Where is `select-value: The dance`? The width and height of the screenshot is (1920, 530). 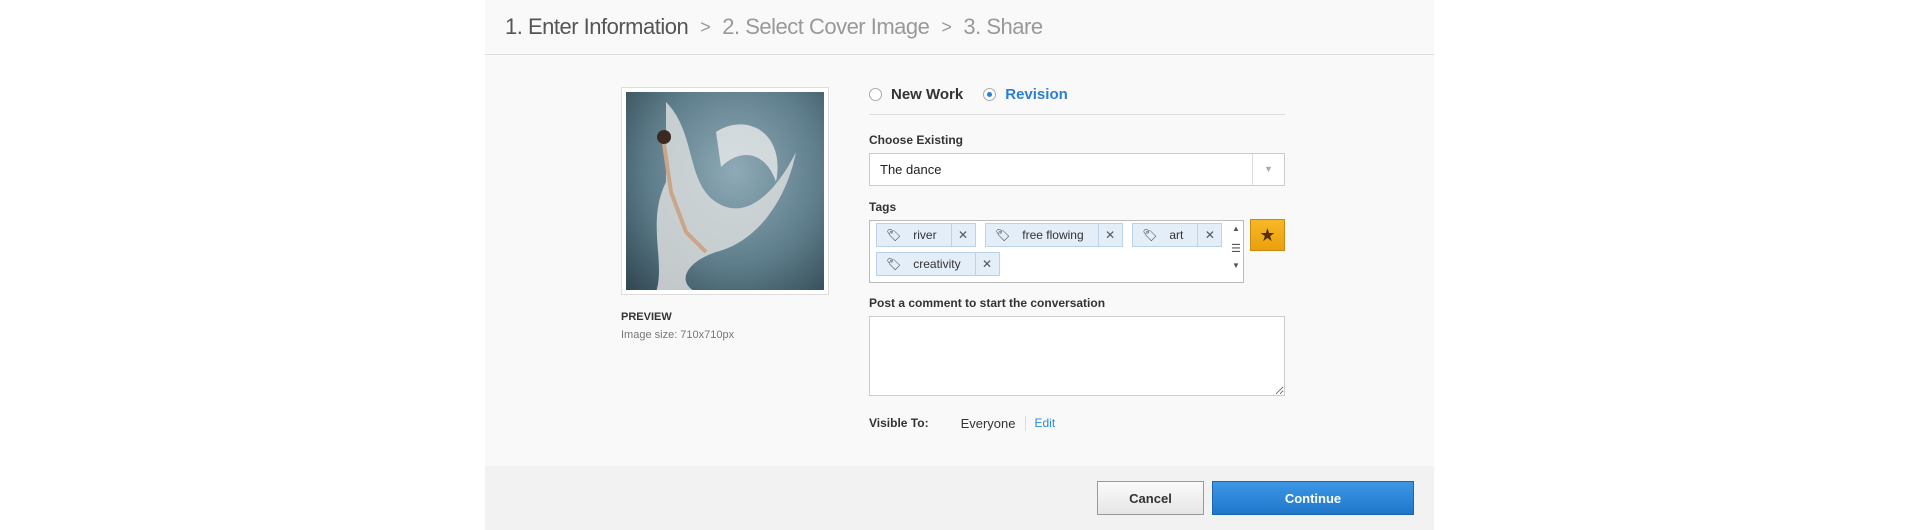 select-value: The dance is located at coordinates (911, 169).